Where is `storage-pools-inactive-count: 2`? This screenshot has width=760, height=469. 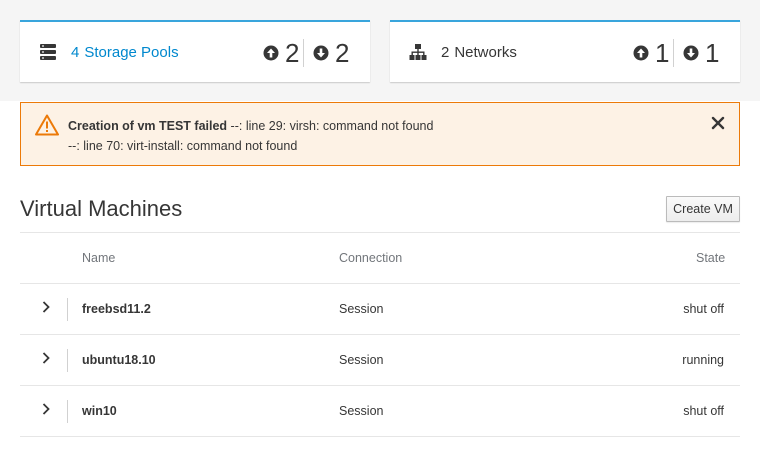 storage-pools-inactive-count: 2 is located at coordinates (342, 53).